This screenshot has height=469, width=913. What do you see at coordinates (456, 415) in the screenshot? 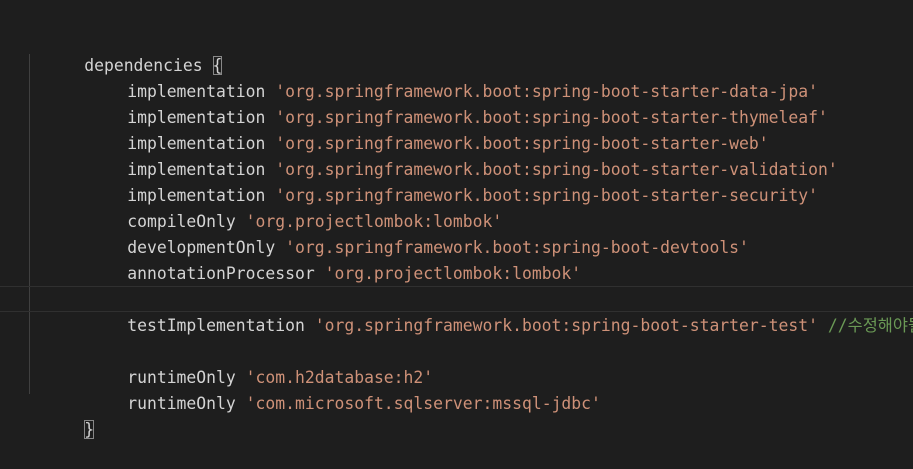
I see `code-line: }` at bounding box center [456, 415].